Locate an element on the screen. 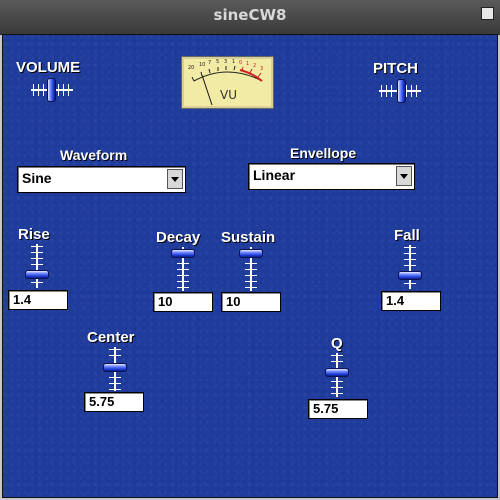  waveform-label: Waveform is located at coordinates (94, 155).